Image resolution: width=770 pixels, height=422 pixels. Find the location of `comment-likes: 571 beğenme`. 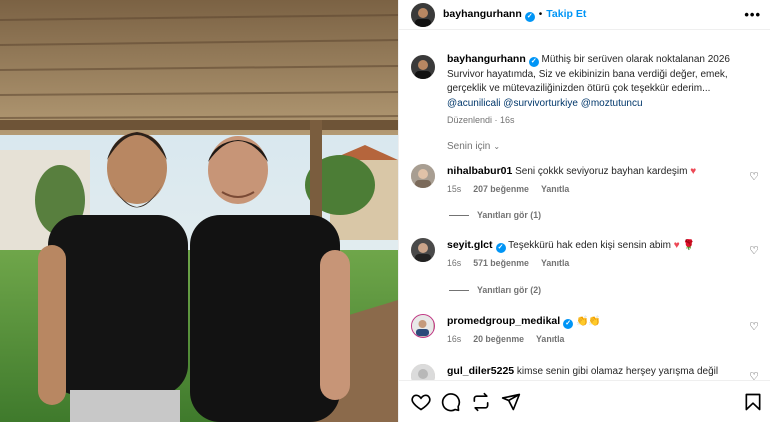

comment-likes: 571 beğenme is located at coordinates (501, 263).